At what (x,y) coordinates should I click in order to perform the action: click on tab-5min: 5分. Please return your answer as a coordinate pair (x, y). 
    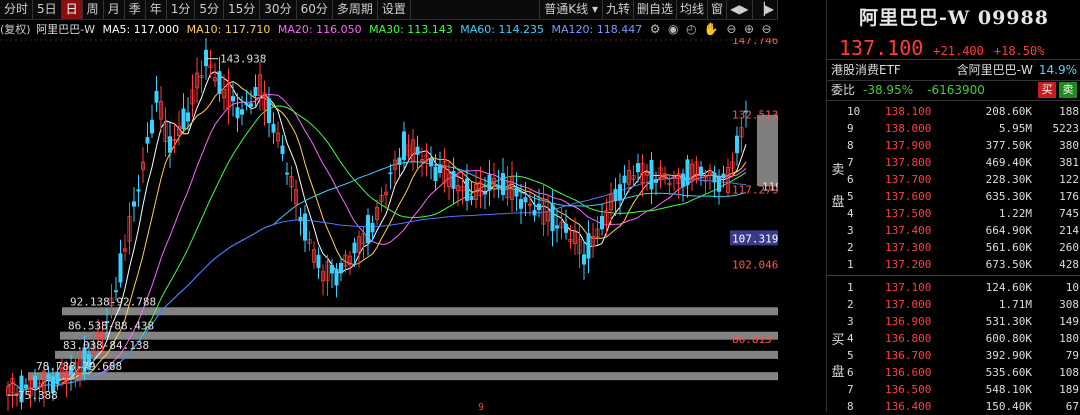
    Looking at the image, I should click on (210, 9).